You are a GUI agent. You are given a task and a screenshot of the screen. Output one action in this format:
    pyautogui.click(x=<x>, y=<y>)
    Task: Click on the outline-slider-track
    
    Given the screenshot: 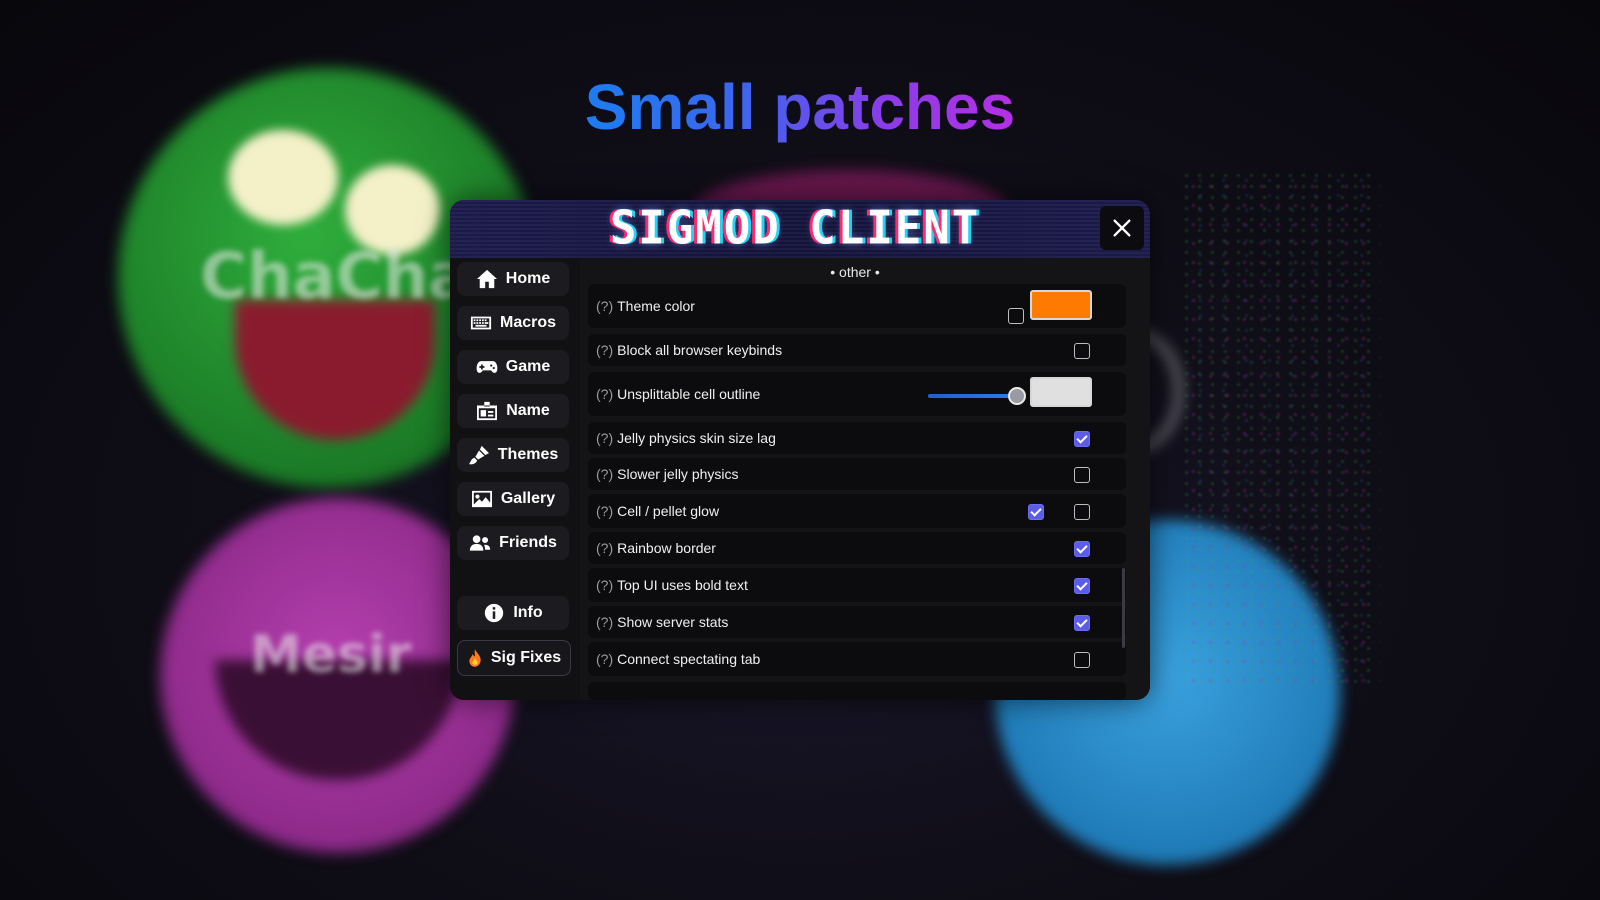 What is the action you would take?
    pyautogui.click(x=973, y=396)
    